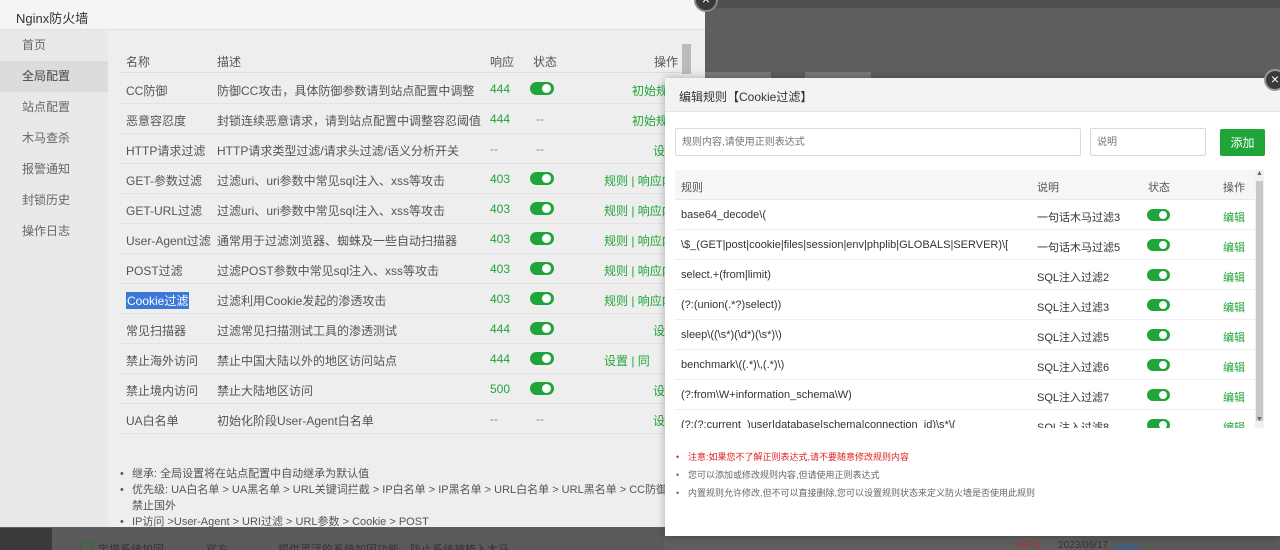  What do you see at coordinates (1259, 301) in the screenshot?
I see `modal-scrollbar-thumb` at bounding box center [1259, 301].